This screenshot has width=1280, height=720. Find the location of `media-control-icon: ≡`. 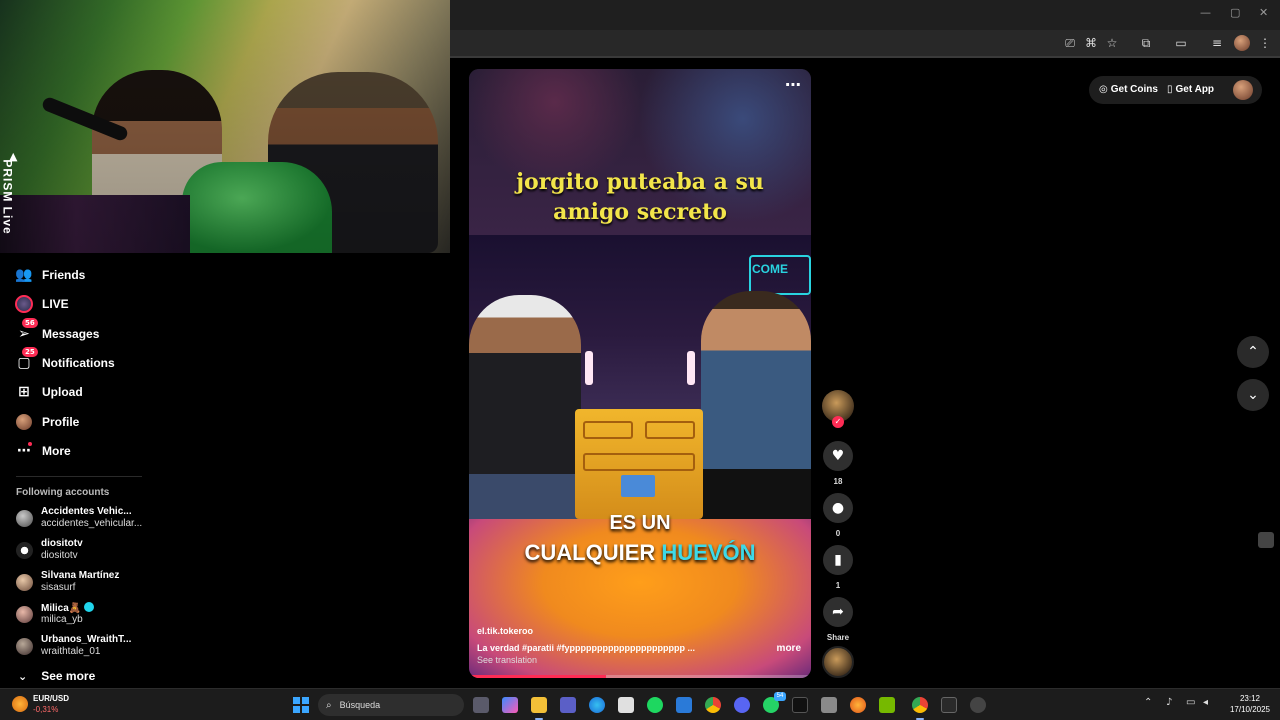

media-control-icon: ≡ is located at coordinates (1217, 43).